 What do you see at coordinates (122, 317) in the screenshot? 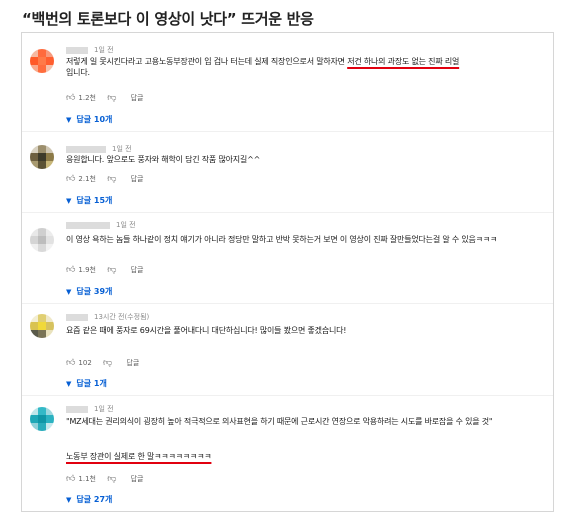
I see `comment-time: 13시간 전(수정됨)` at bounding box center [122, 317].